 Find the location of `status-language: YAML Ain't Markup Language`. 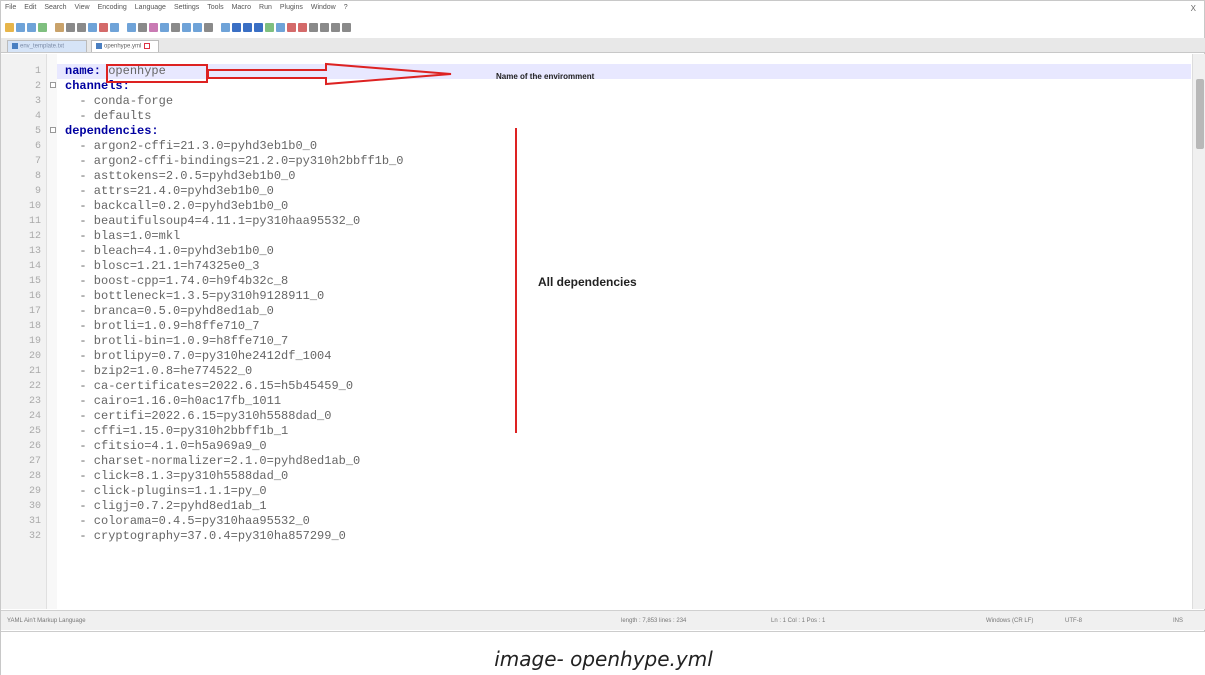

status-language: YAML Ain't Markup Language is located at coordinates (46, 621).